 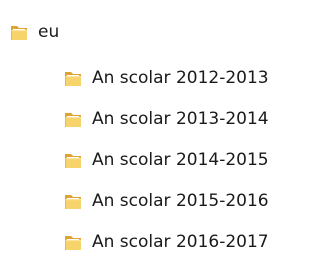 I want to click on tree-item-an-scolar-2012-2013: An scolar 2012-2013, so click(x=165, y=78).